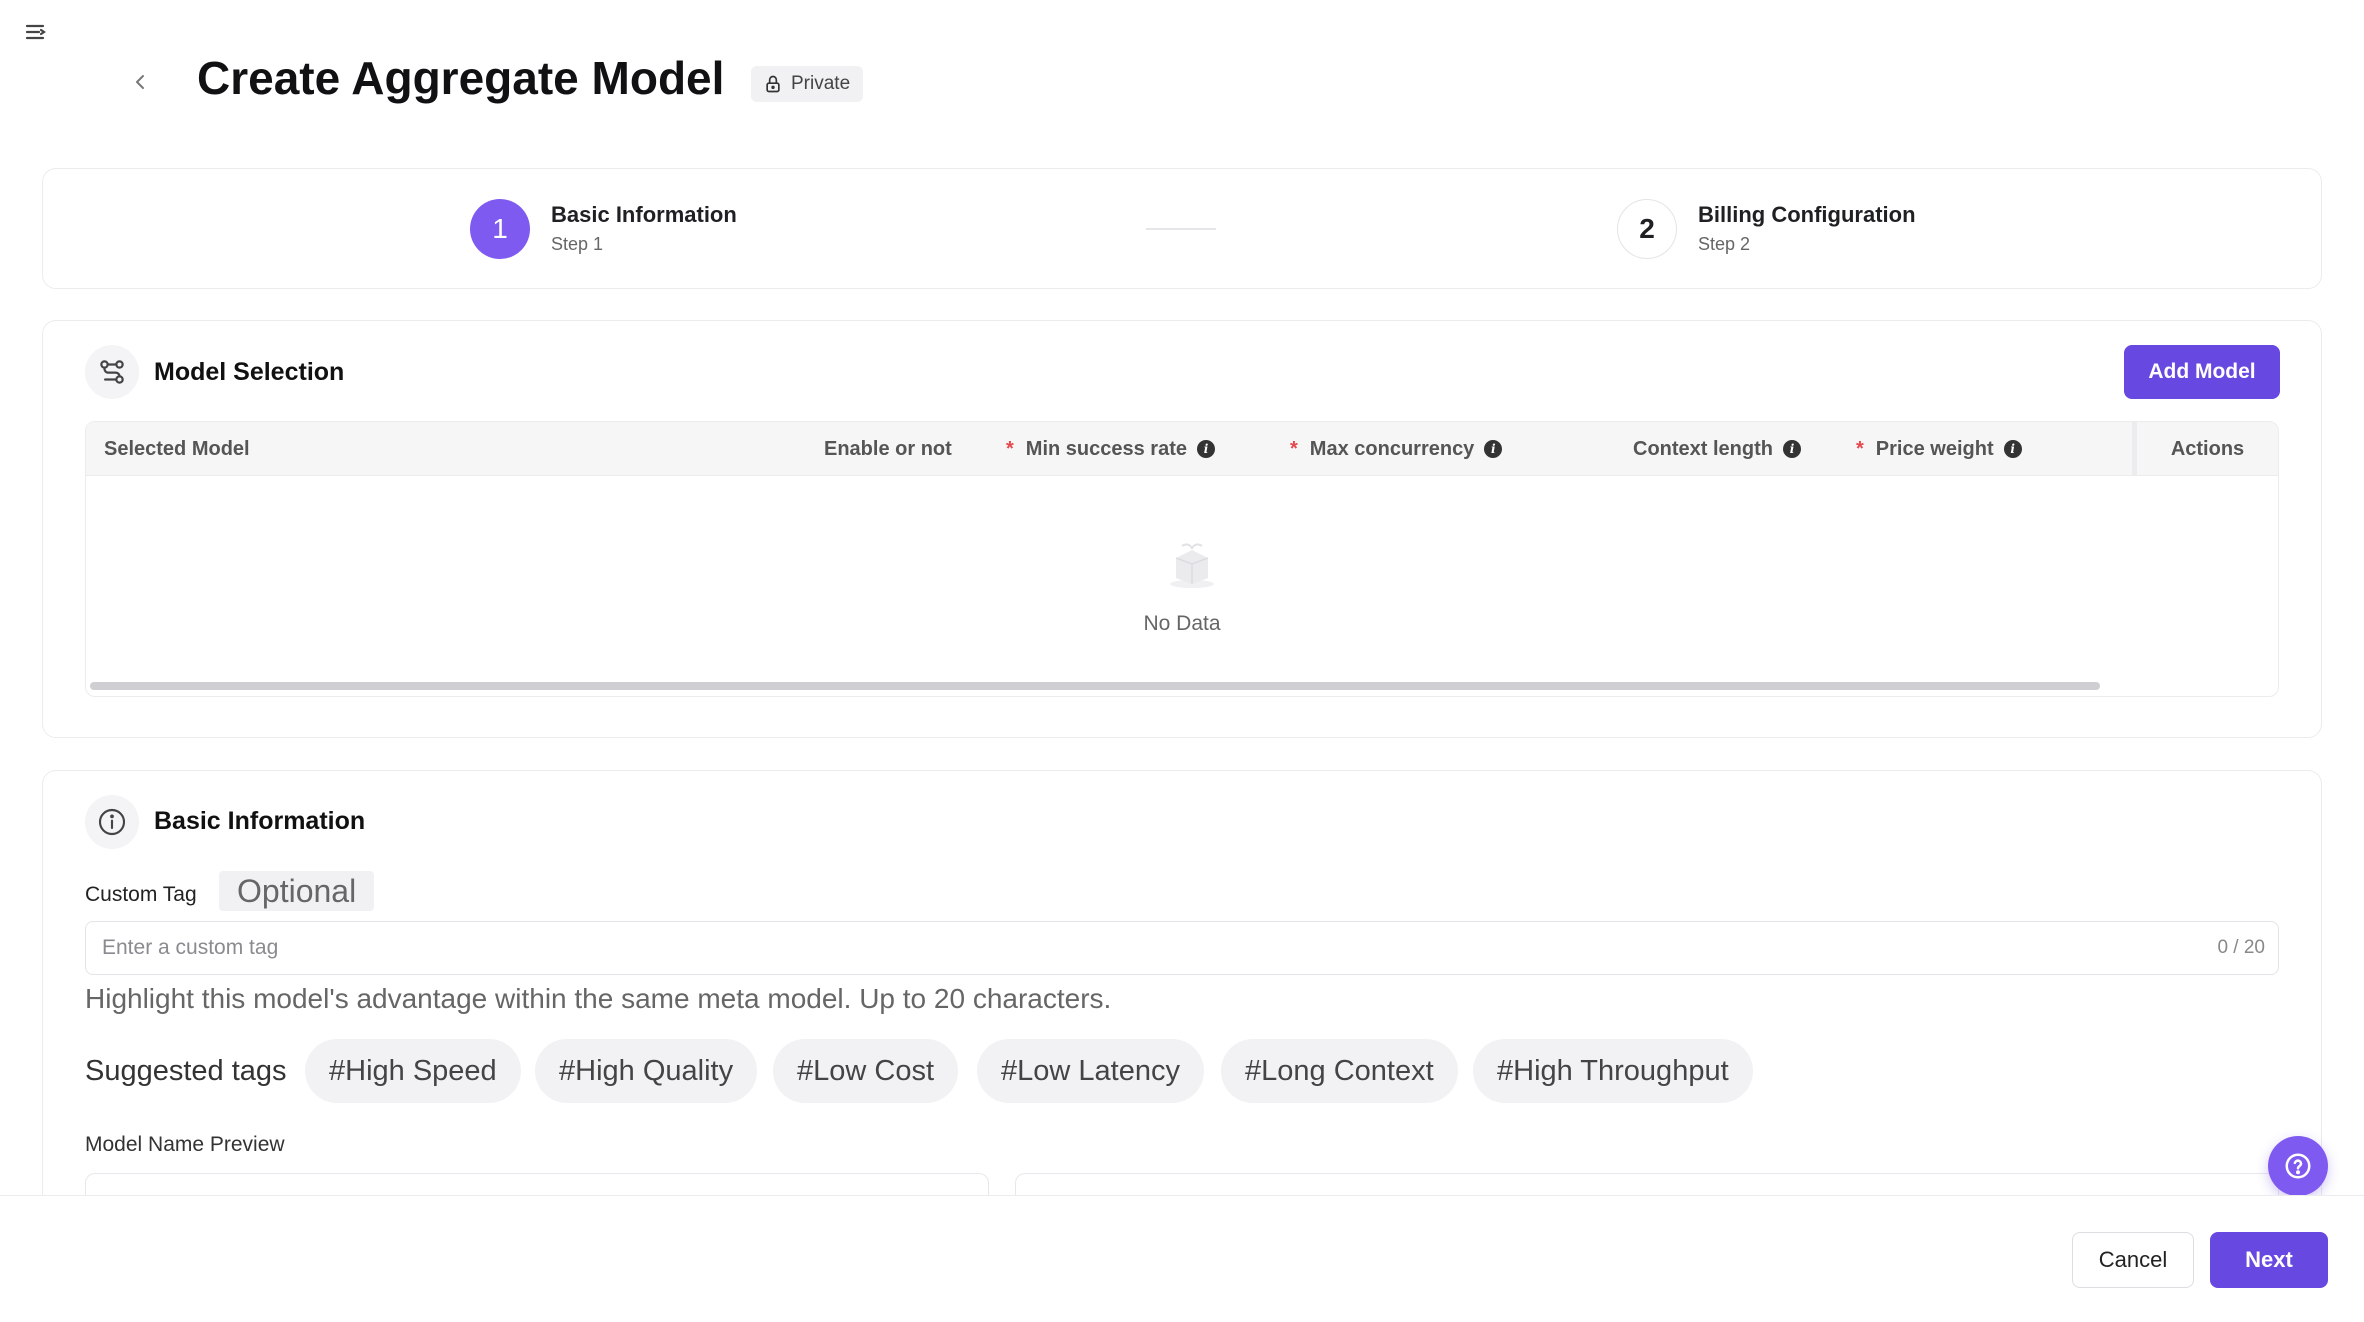  I want to click on step-basic-information: 1 Basic Information Step 1, so click(603, 229).